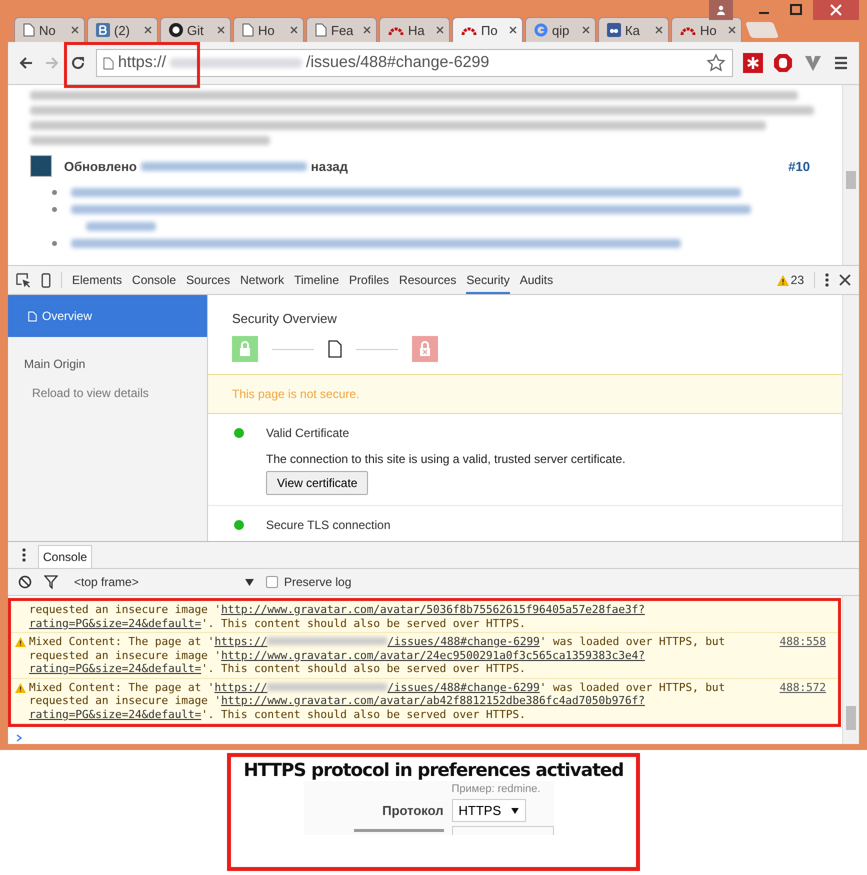 The image size is (867, 875). I want to click on blurred-list-item, so click(121, 226).